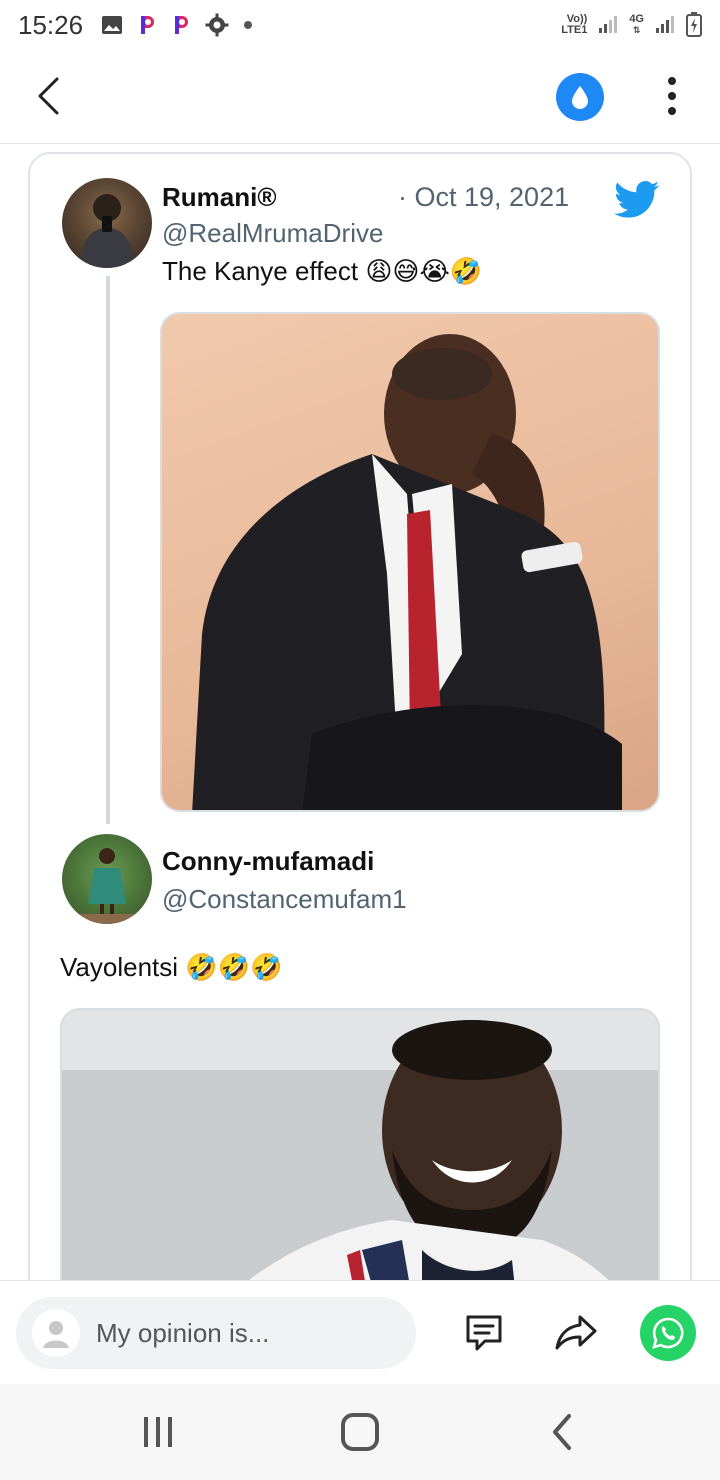 Image resolution: width=720 pixels, height=1480 pixels. I want to click on whatsapp-icon, so click(668, 1333).